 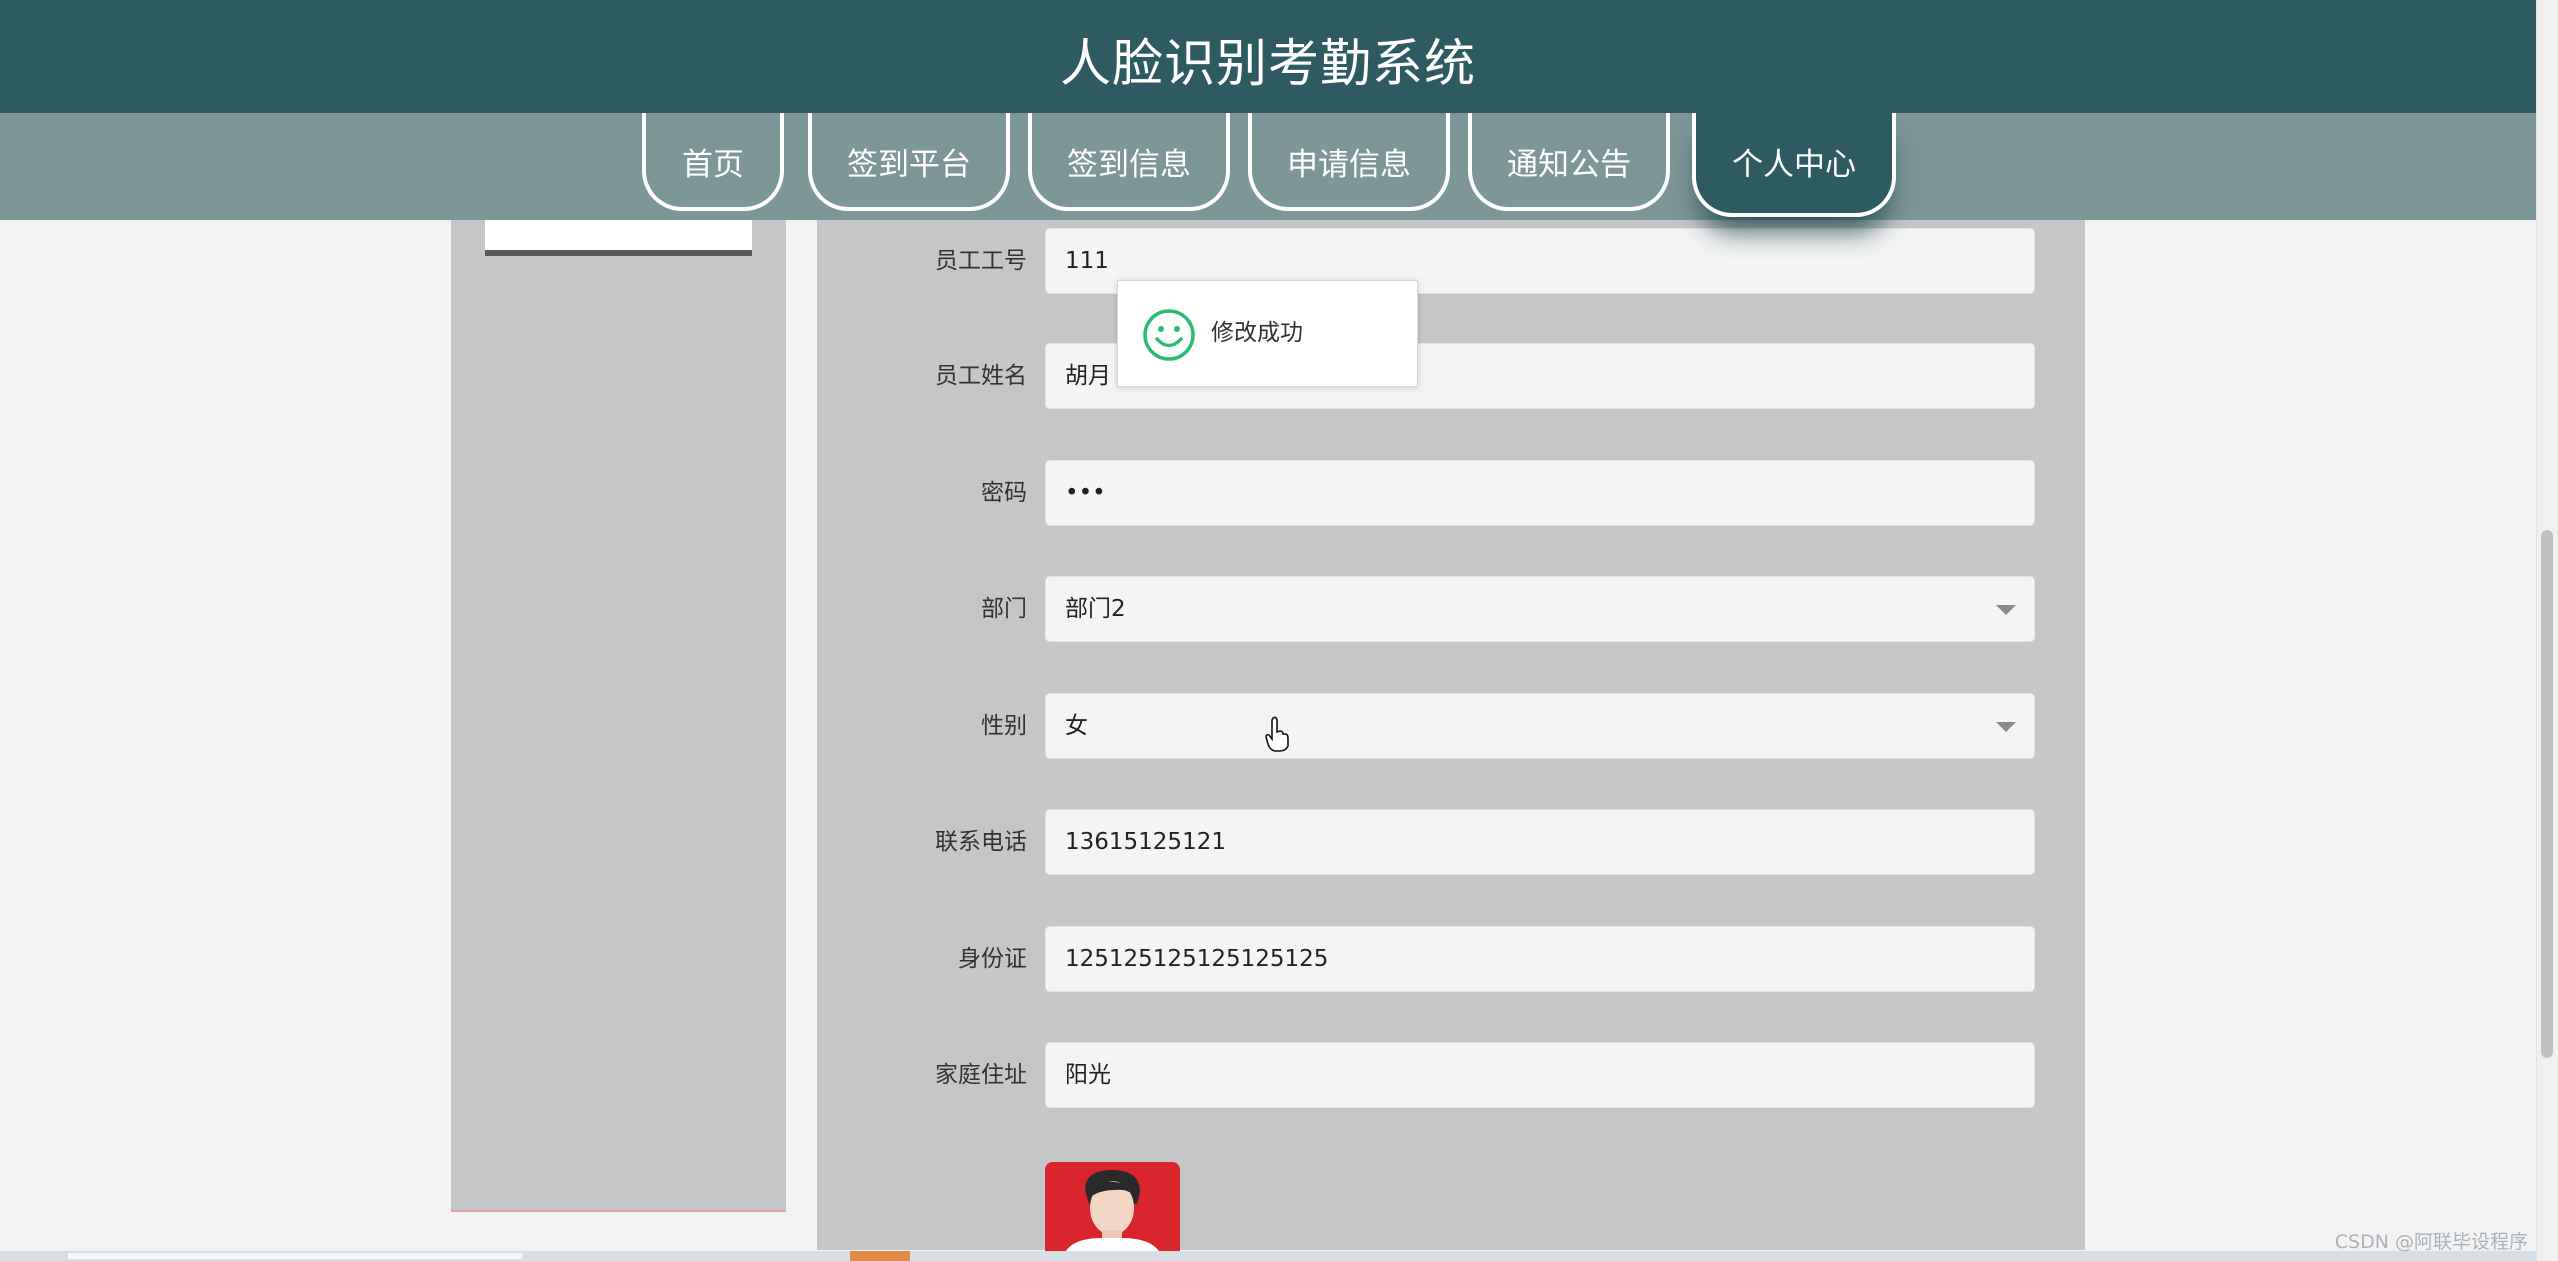 I want to click on department-value: 部门2, so click(x=1095, y=609).